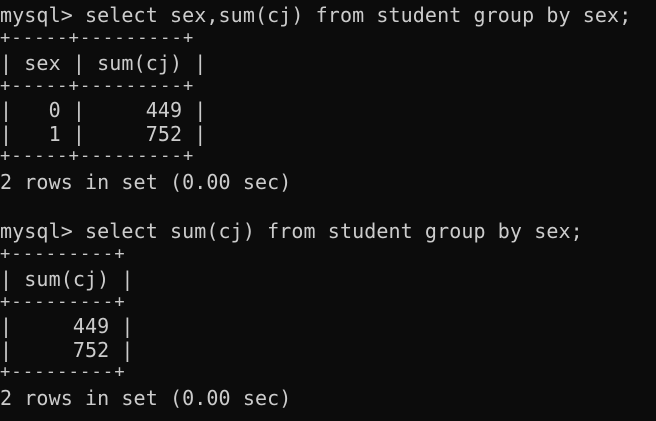  Describe the element at coordinates (103, 134) in the screenshot. I see `query-1-table-row-2: | 1 | 752 |` at that location.